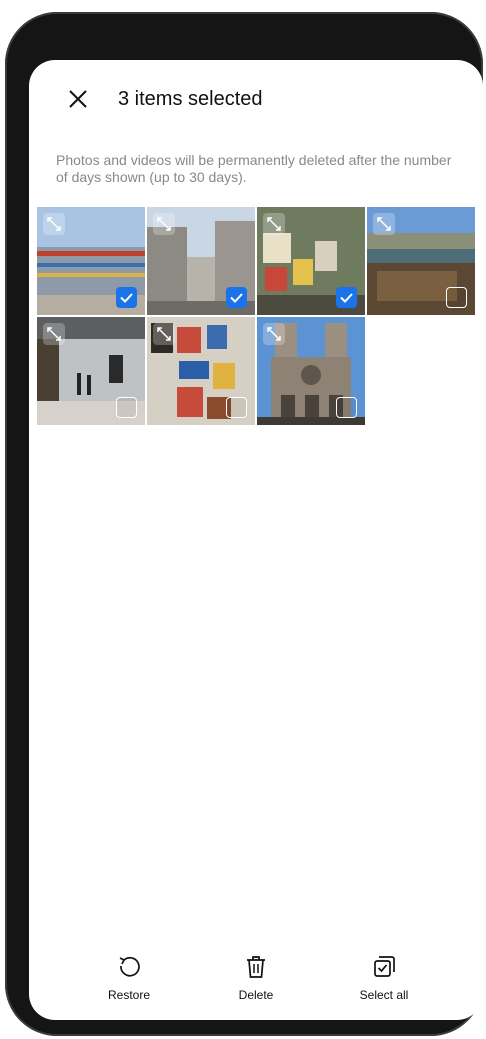  What do you see at coordinates (256, 995) in the screenshot?
I see `delete-label: Delete` at bounding box center [256, 995].